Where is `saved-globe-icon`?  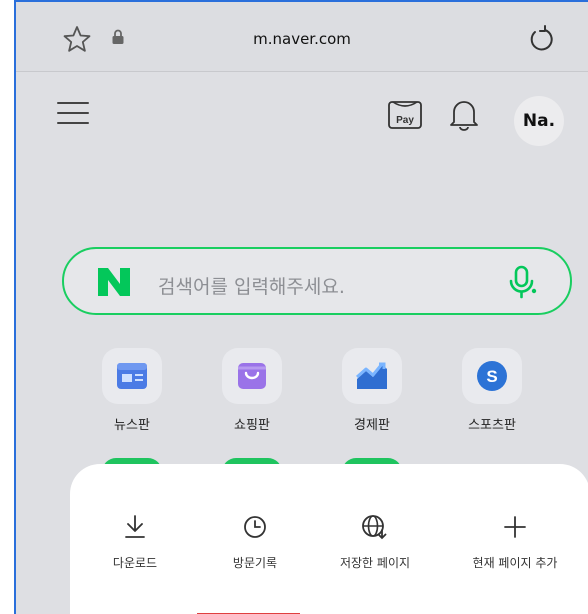 saved-globe-icon is located at coordinates (375, 527).